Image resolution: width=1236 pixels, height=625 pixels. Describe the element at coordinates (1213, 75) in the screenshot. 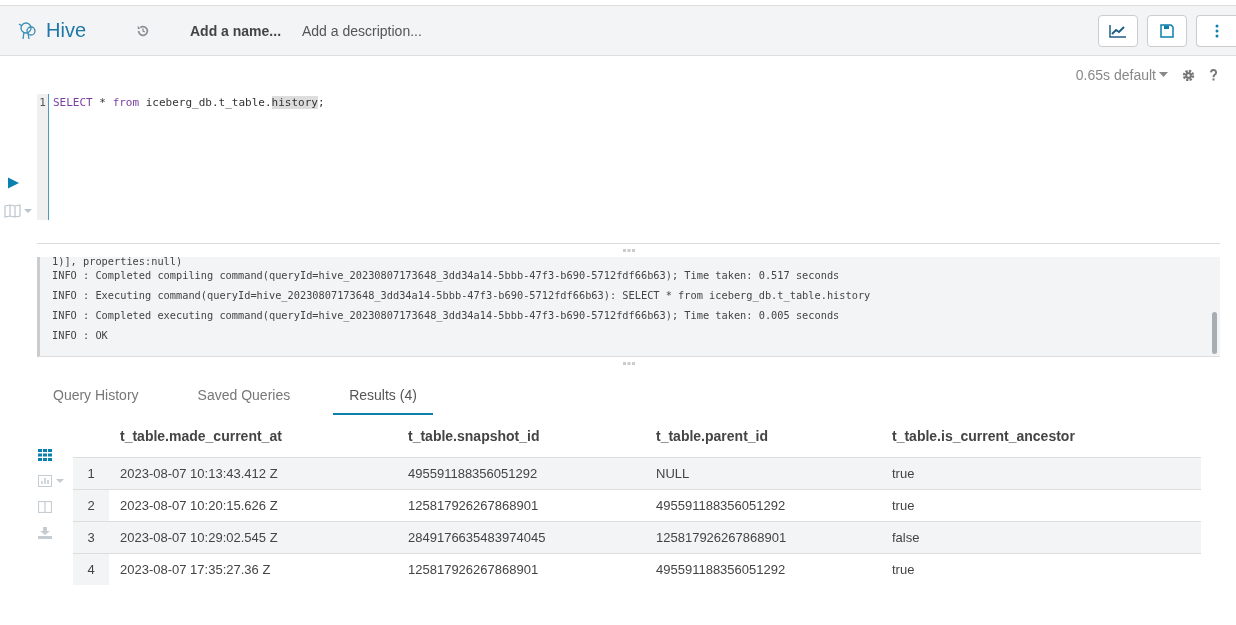

I see `help-icon` at that location.